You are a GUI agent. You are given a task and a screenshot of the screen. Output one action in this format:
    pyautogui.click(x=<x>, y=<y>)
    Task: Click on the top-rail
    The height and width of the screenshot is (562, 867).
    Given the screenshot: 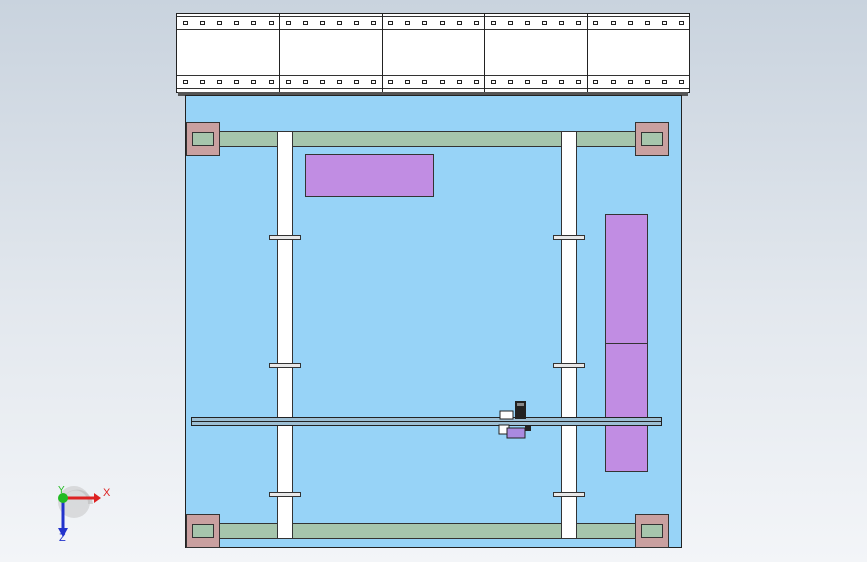 What is the action you would take?
    pyautogui.click(x=426, y=139)
    